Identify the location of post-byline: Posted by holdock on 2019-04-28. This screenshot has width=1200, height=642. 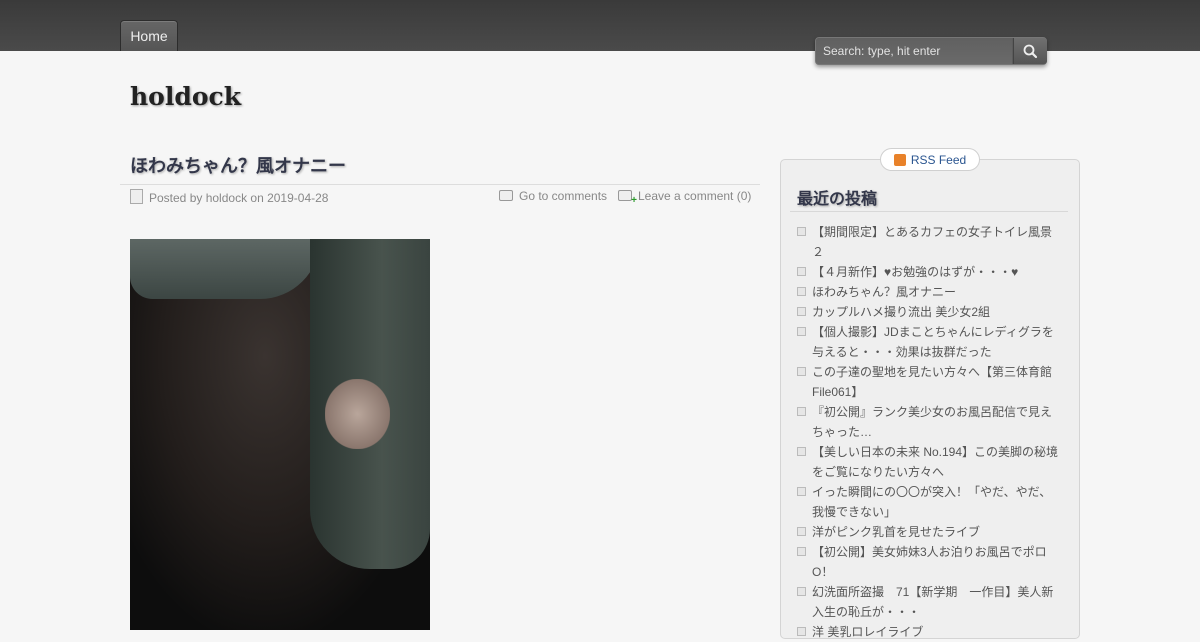
(229, 197).